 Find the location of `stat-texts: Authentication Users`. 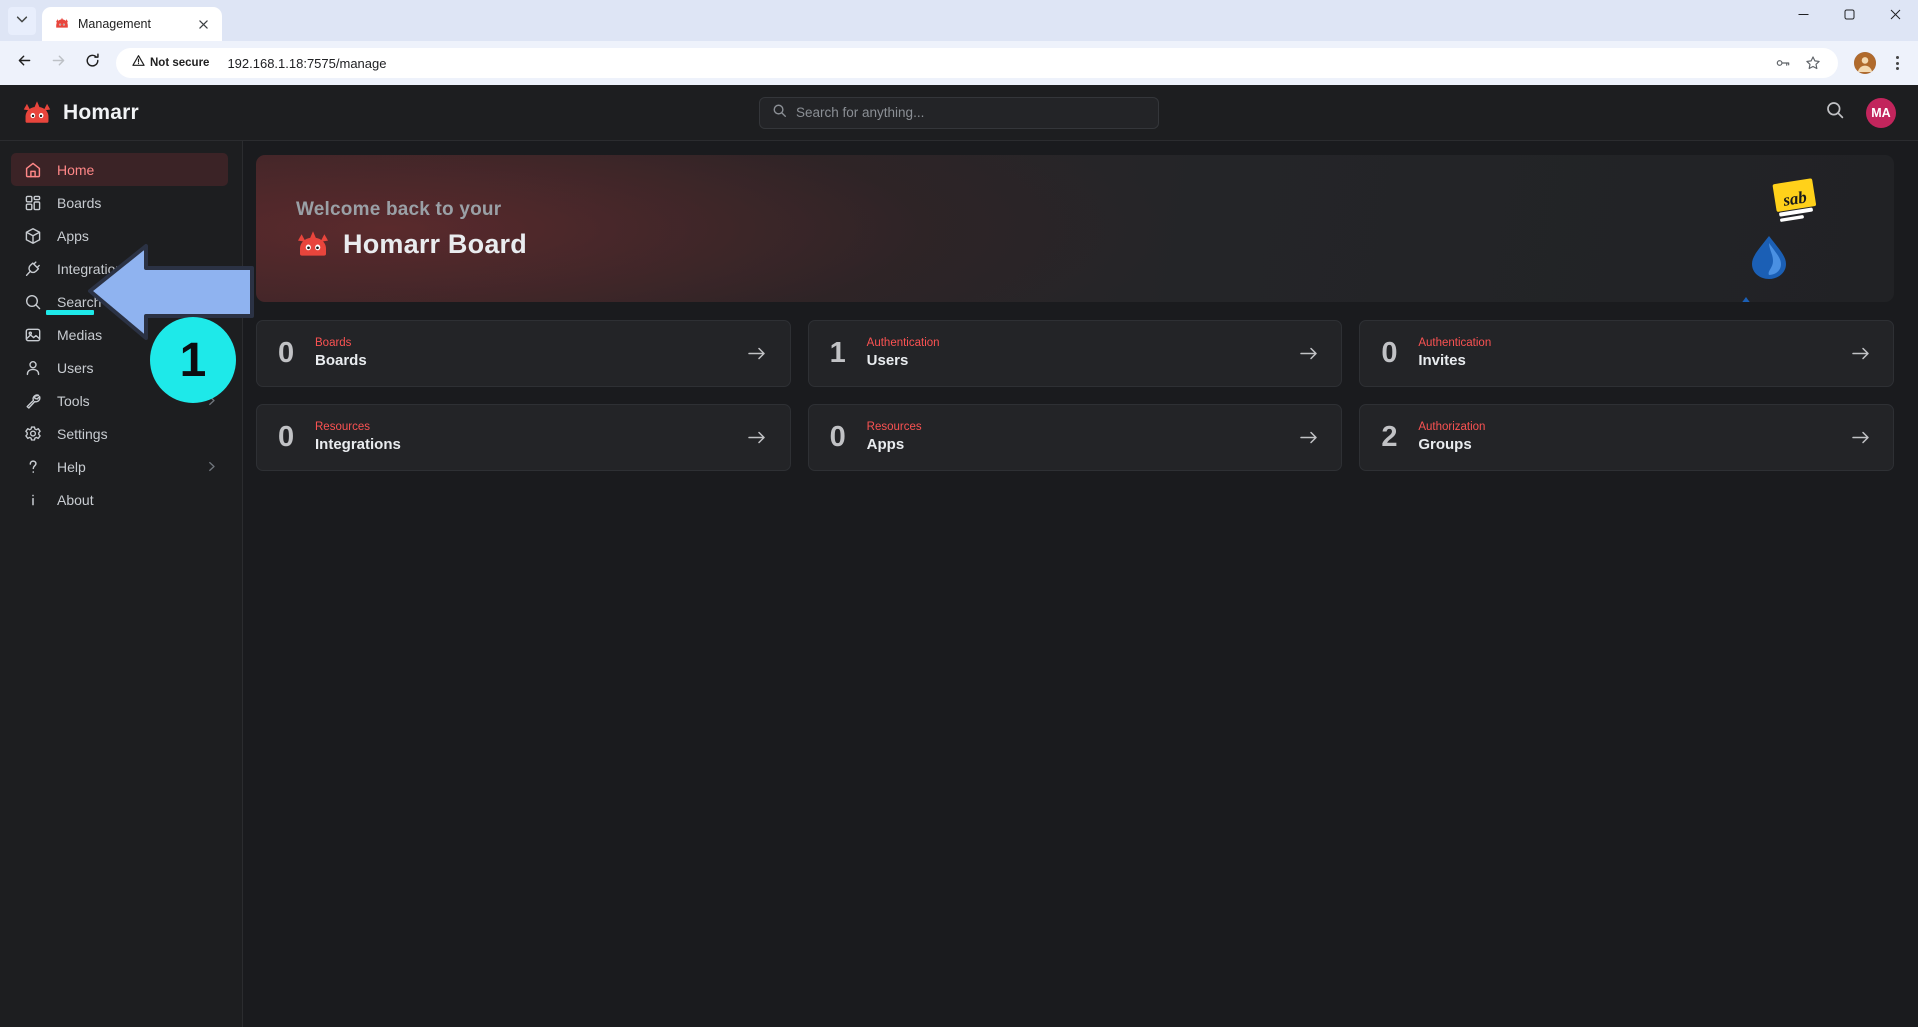

stat-texts: Authentication Users is located at coordinates (903, 353).